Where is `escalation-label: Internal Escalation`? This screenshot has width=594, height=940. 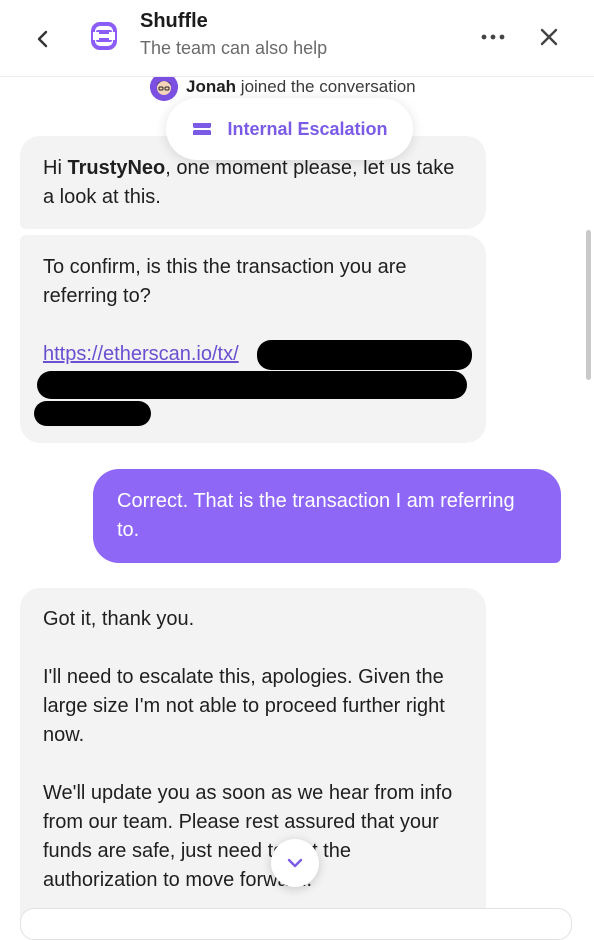
escalation-label: Internal Escalation is located at coordinates (307, 128).